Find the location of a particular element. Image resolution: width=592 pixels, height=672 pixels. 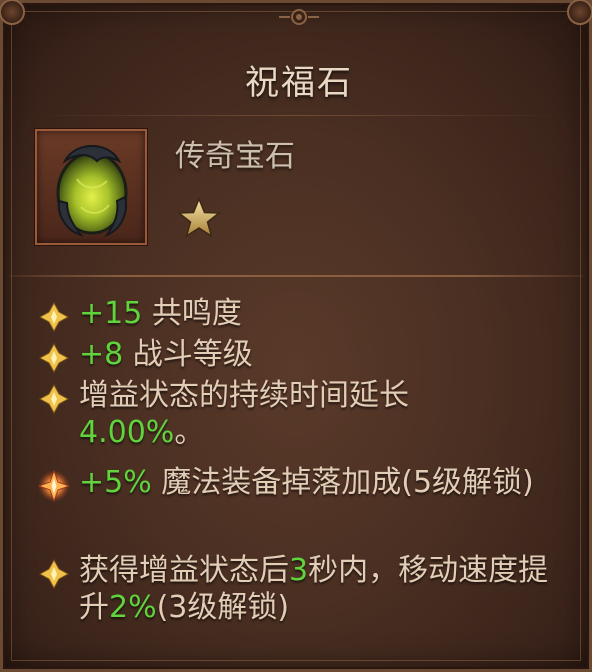

affix-suffix: (3级解锁) is located at coordinates (223, 607).